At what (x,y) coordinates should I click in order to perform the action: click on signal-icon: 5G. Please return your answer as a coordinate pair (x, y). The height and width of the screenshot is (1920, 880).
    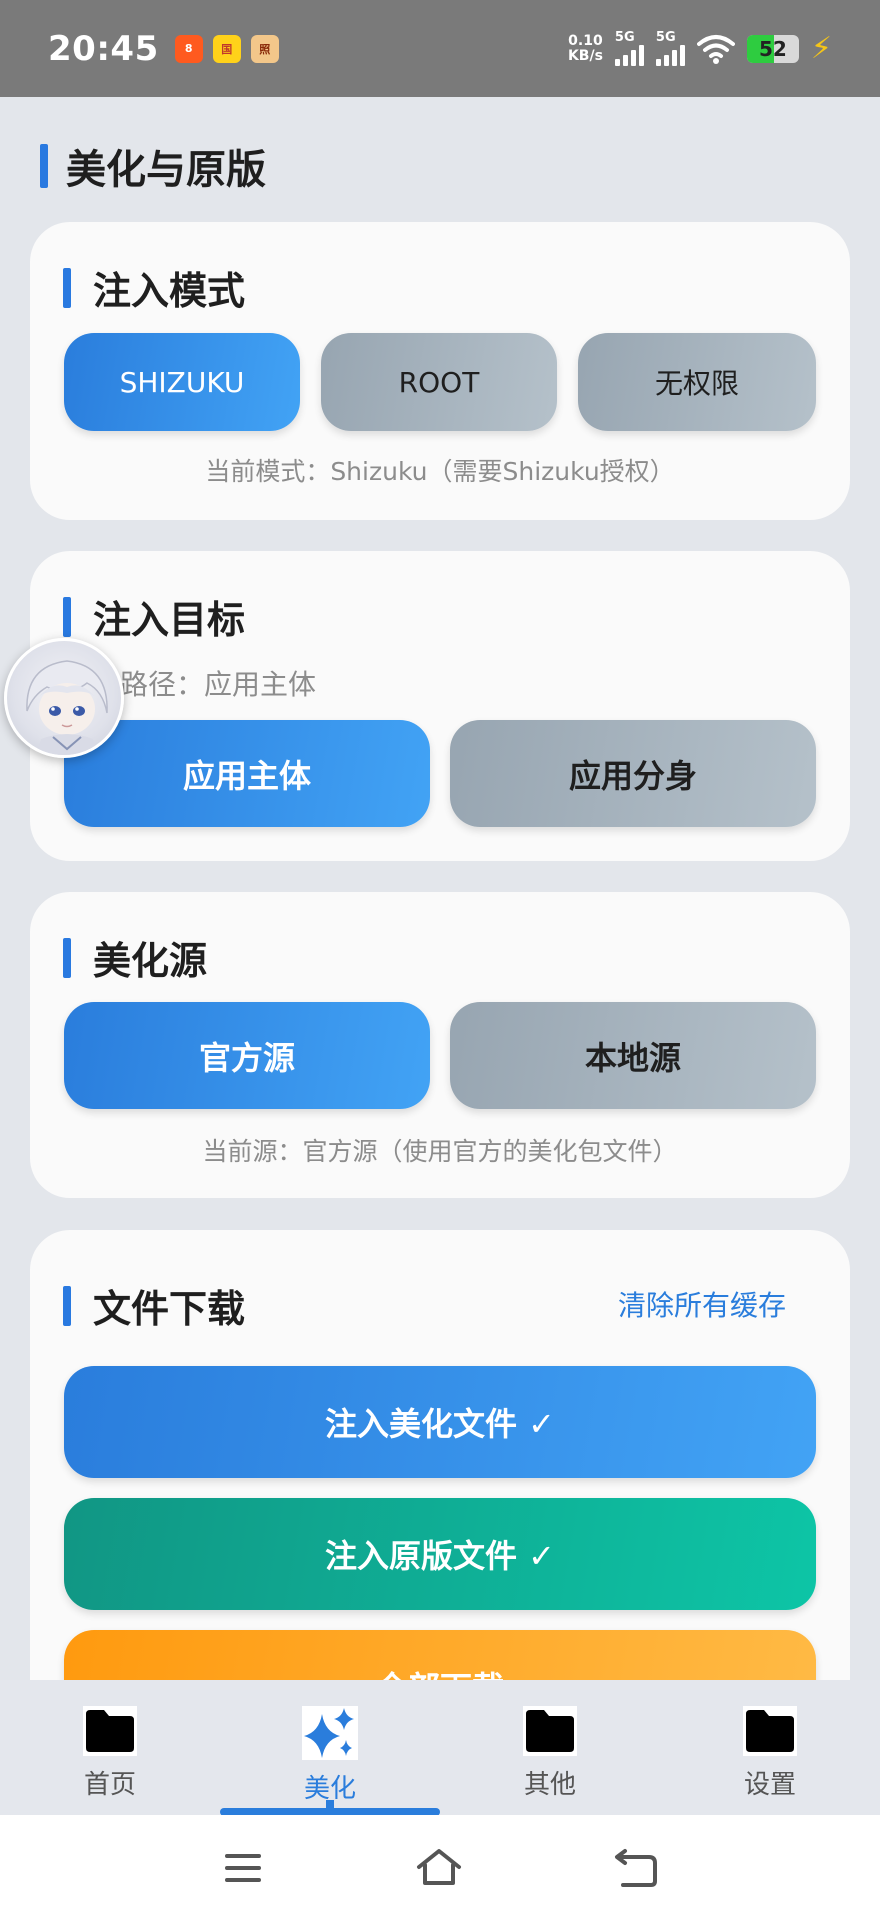
    Looking at the image, I should click on (629, 48).